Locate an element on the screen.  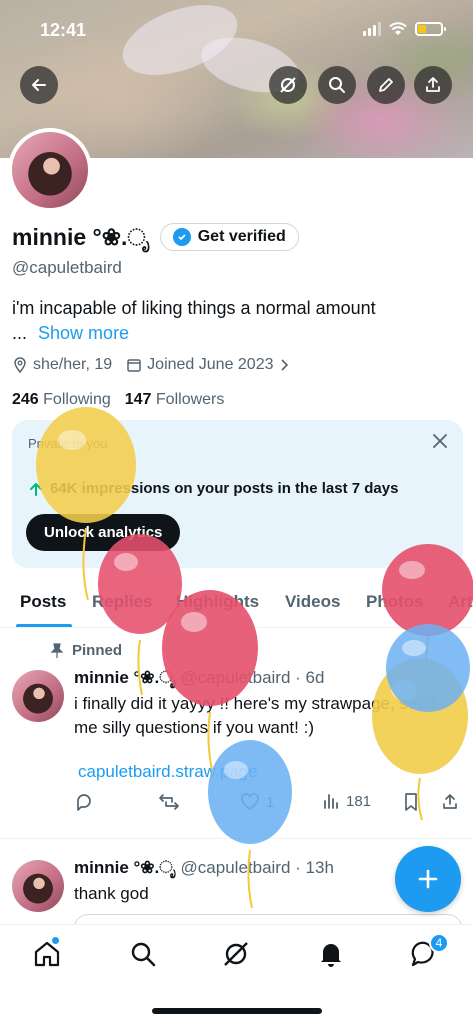
chevron-right-icon is located at coordinates (284, 365).